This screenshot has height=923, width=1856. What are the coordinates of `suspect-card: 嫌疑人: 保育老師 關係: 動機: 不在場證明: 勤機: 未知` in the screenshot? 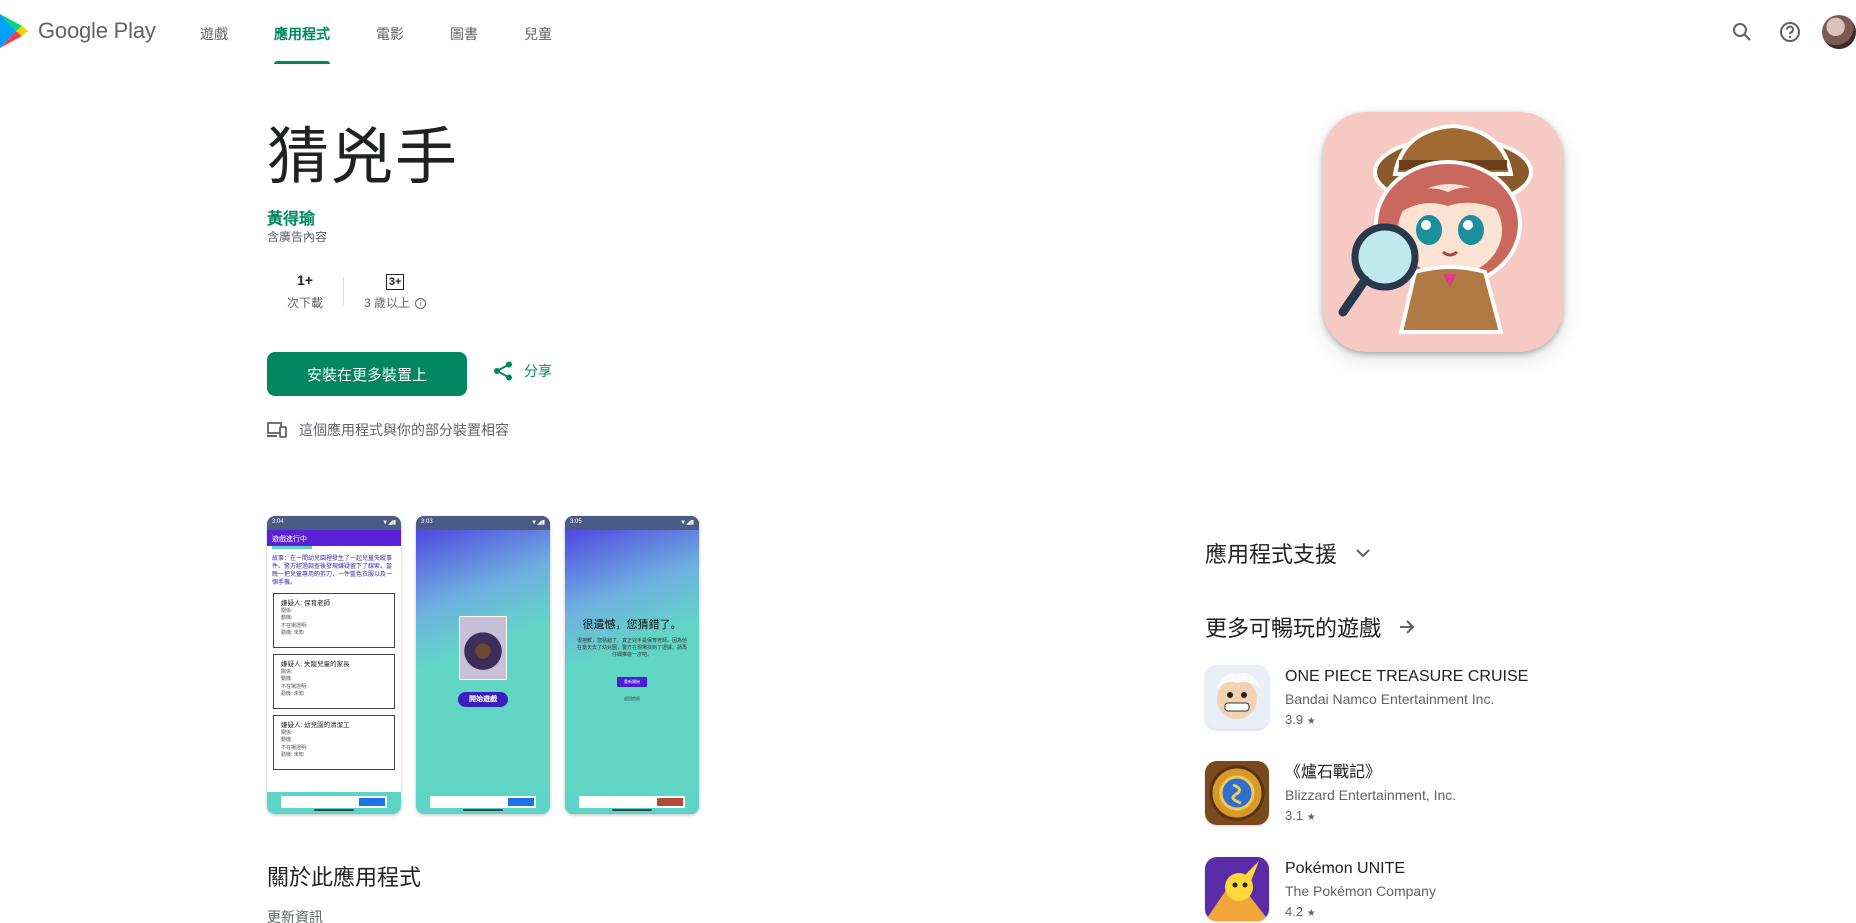 It's located at (334, 620).